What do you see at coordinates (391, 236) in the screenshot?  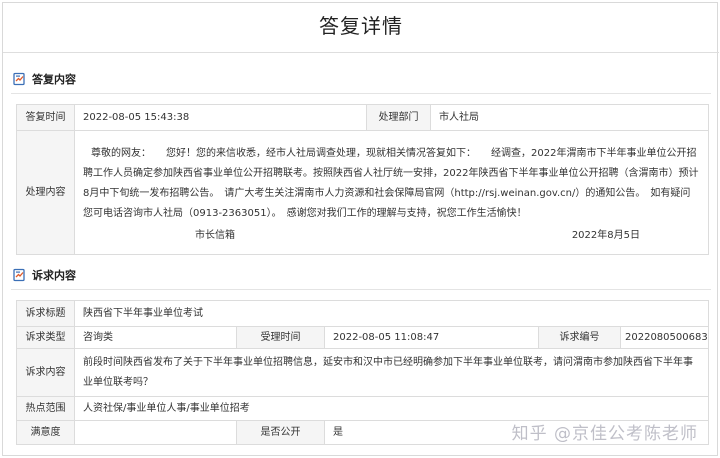 I see `reply-signature-row: 市长信箱 2022年8月5日` at bounding box center [391, 236].